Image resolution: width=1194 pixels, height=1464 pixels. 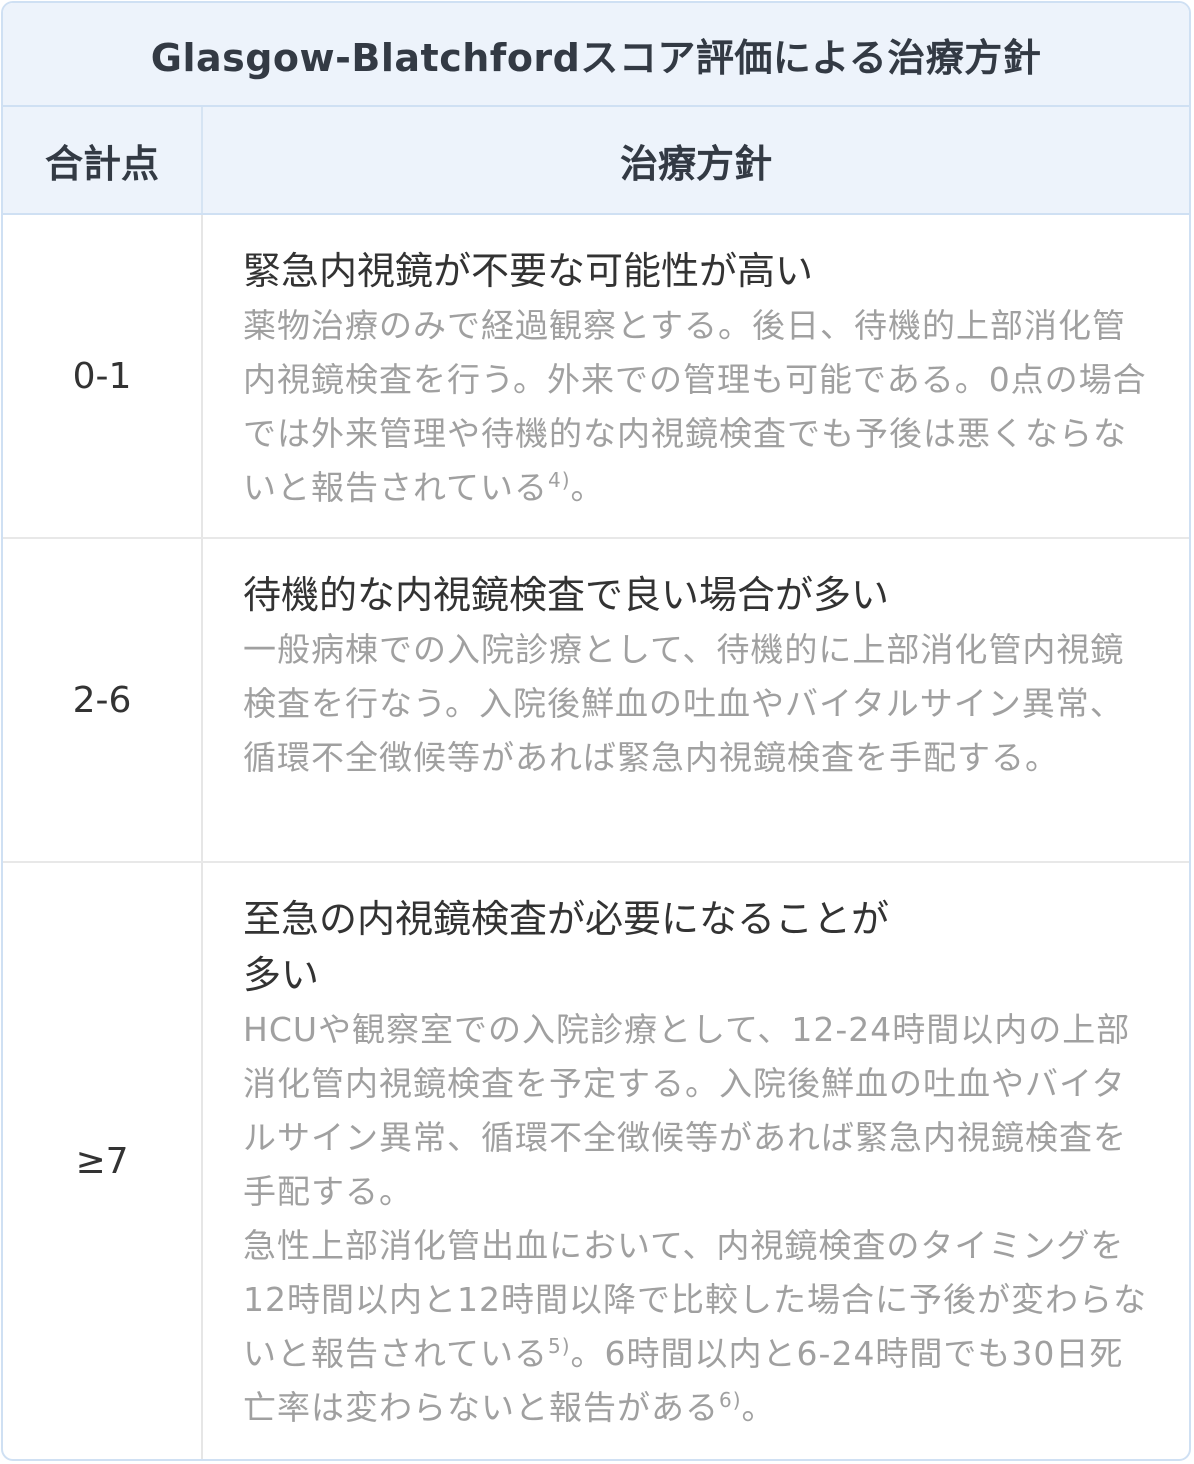 I want to click on table-header-row: 合計点 治療方針, so click(x=596, y=161).